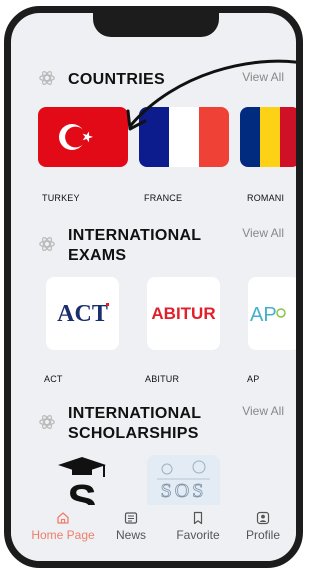 The image size is (320, 573). Describe the element at coordinates (135, 423) in the screenshot. I see `section-title: INTERNATIONAL SCHOLARSHIPS` at that location.